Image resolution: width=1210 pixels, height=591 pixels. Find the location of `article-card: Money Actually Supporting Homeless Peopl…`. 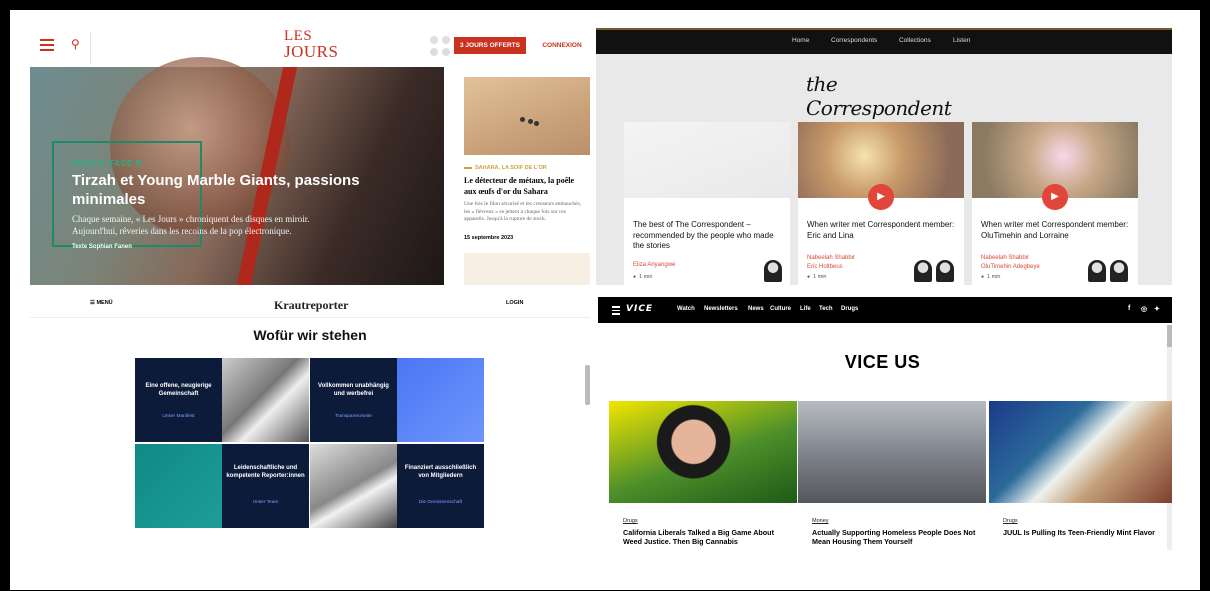

article-card: Money Actually Supporting Homeless Peopl… is located at coordinates (892, 475).